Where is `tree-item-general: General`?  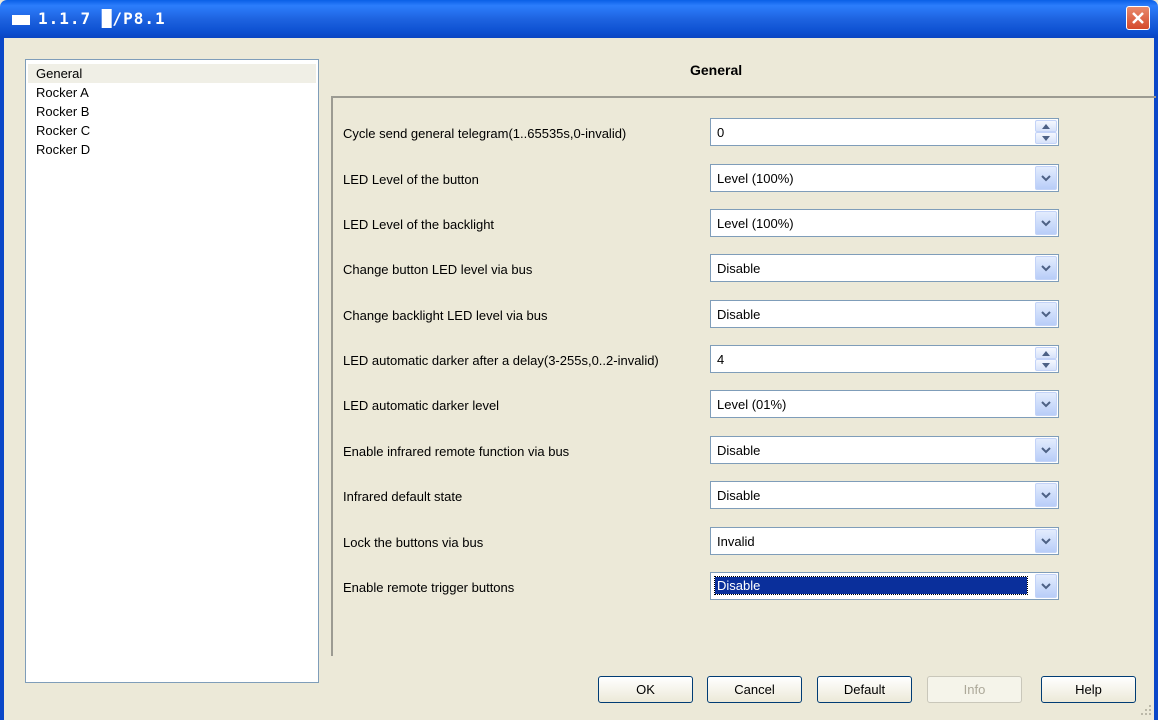 tree-item-general: General is located at coordinates (172, 73).